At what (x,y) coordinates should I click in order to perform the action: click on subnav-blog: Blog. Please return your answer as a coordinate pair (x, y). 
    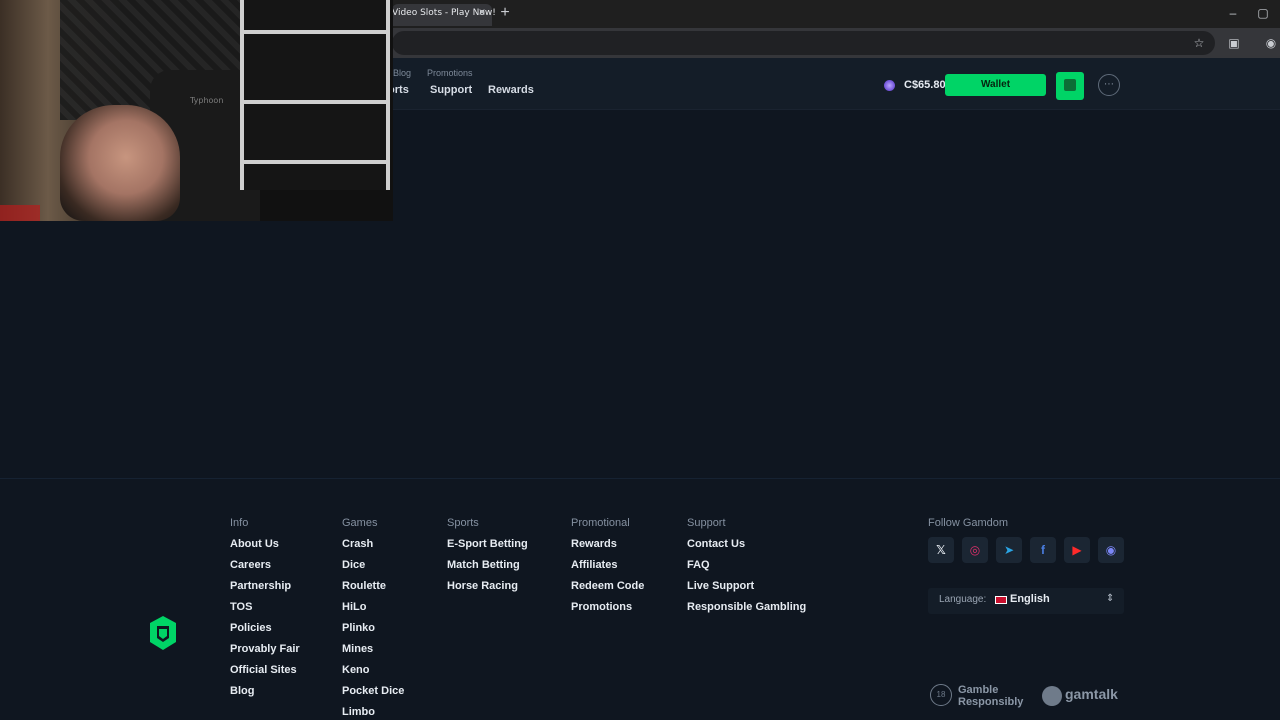
    Looking at the image, I should click on (402, 73).